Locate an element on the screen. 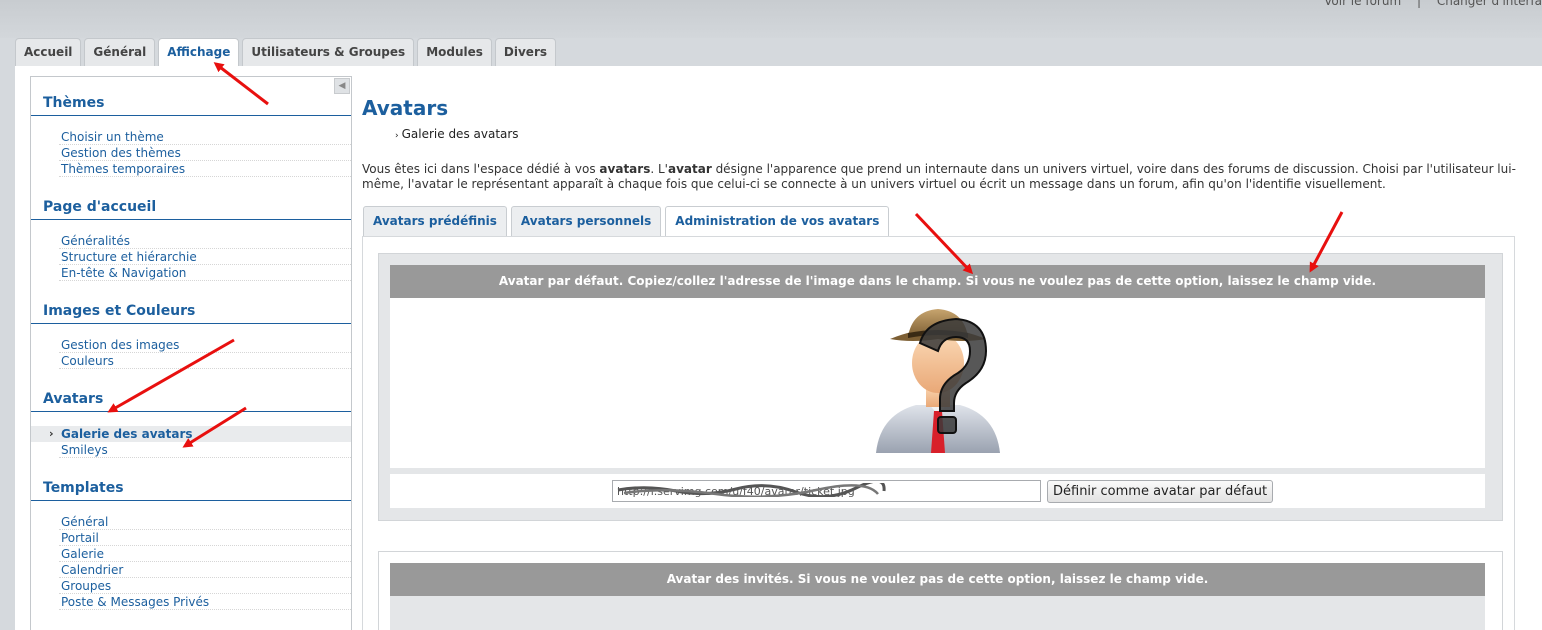 The image size is (1542, 630). sidebar-item-gestion-images: Gestion des images is located at coordinates (205, 345).